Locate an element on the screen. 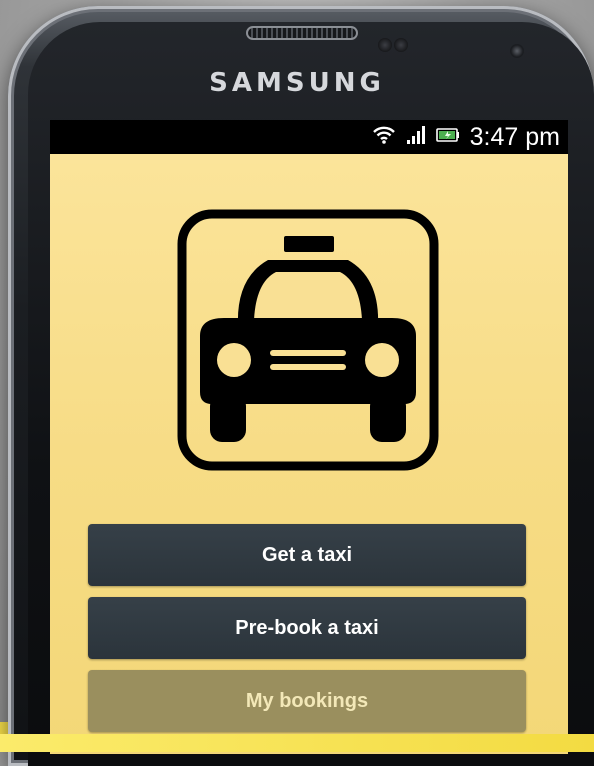 The image size is (594, 766). status-time: 3:47 pm is located at coordinates (514, 136).